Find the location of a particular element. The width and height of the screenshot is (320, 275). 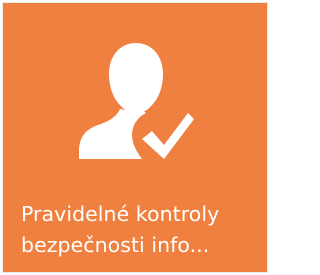

tile-label-line-1: Pravidelné kontroly is located at coordinates (120, 214).